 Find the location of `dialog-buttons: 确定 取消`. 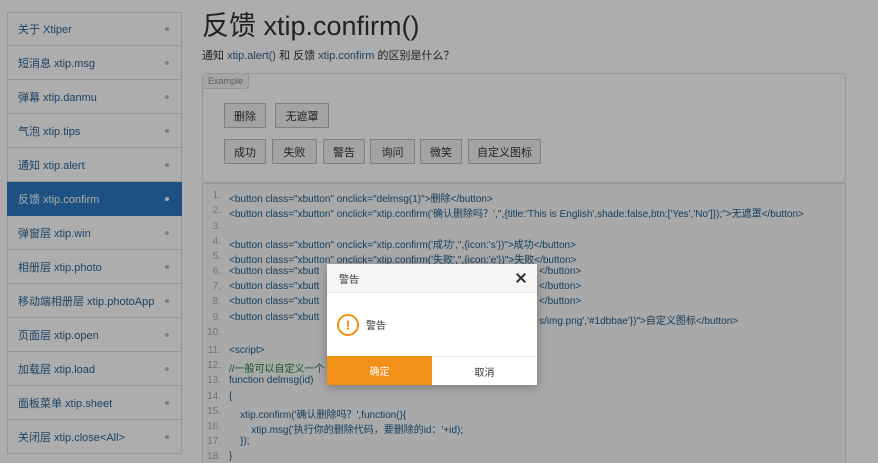

dialog-buttons: 确定 取消 is located at coordinates (432, 370).